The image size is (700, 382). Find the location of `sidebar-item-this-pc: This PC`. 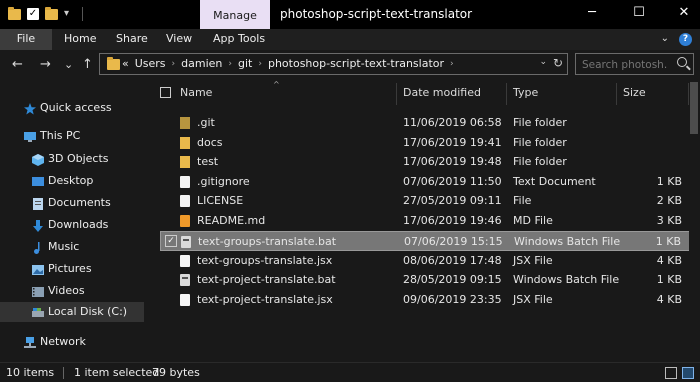

sidebar-item-this-pc: This PC is located at coordinates (84, 136).